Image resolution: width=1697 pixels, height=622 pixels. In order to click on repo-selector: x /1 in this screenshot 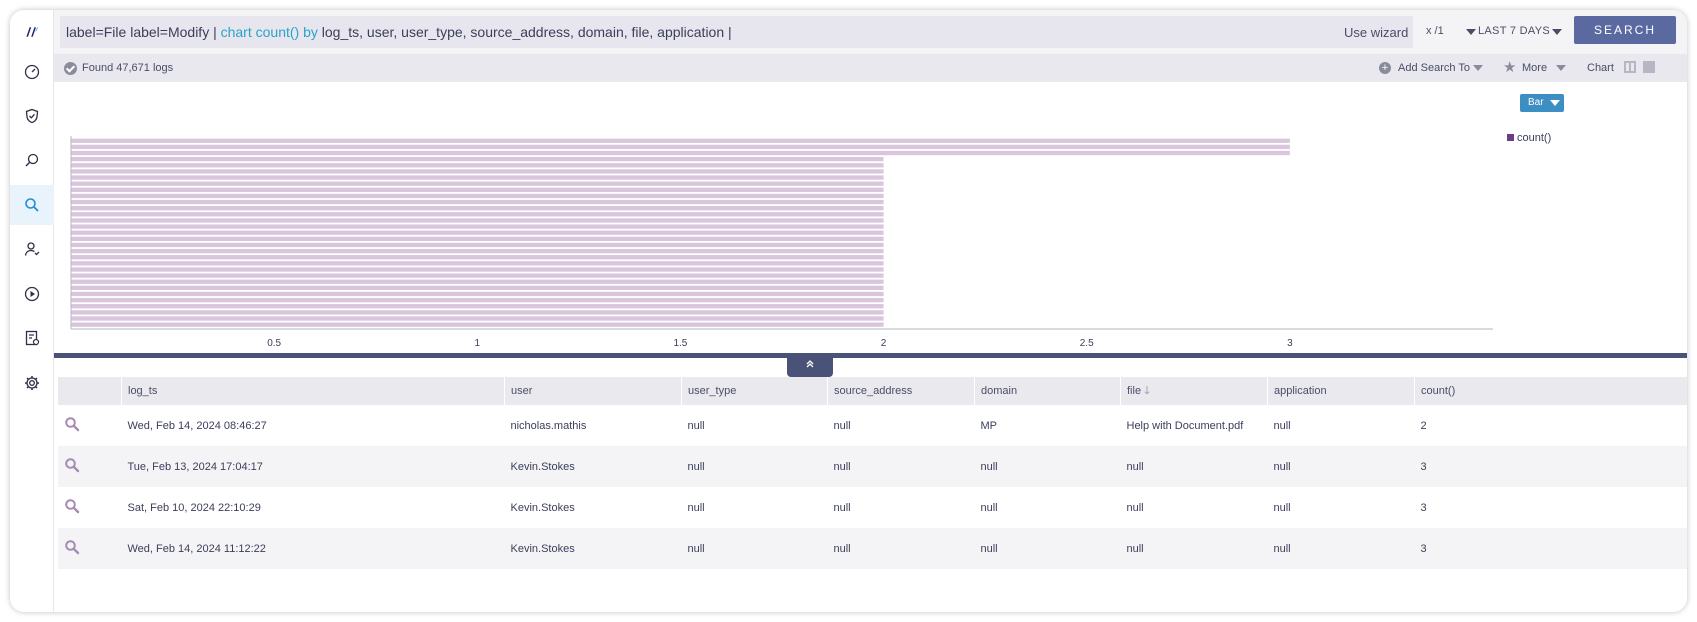, I will do `click(1435, 31)`.